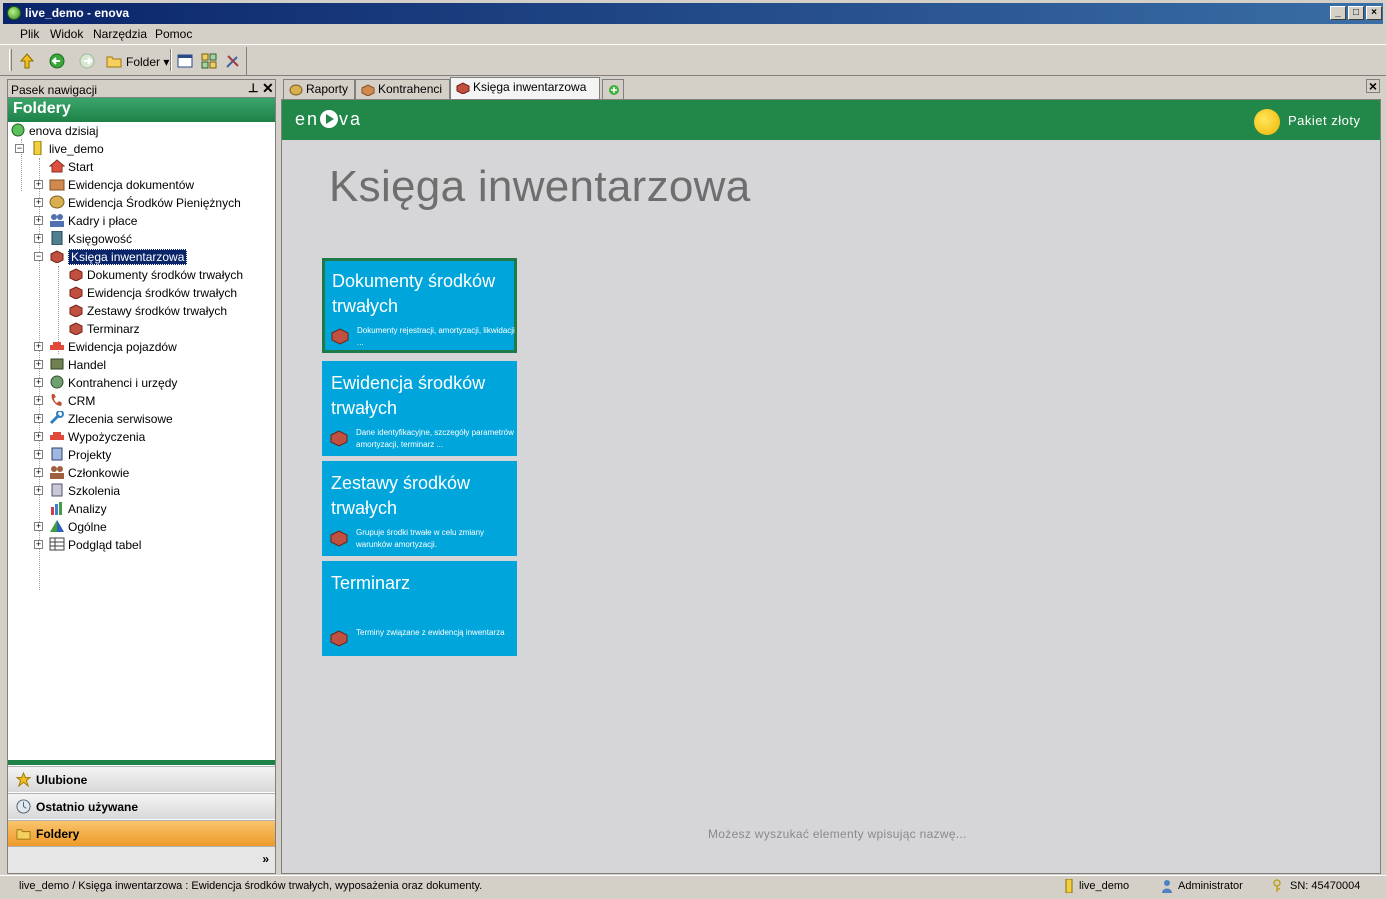 This screenshot has height=899, width=1386. Describe the element at coordinates (66, 34) in the screenshot. I see `menu-widok: Widok` at that location.